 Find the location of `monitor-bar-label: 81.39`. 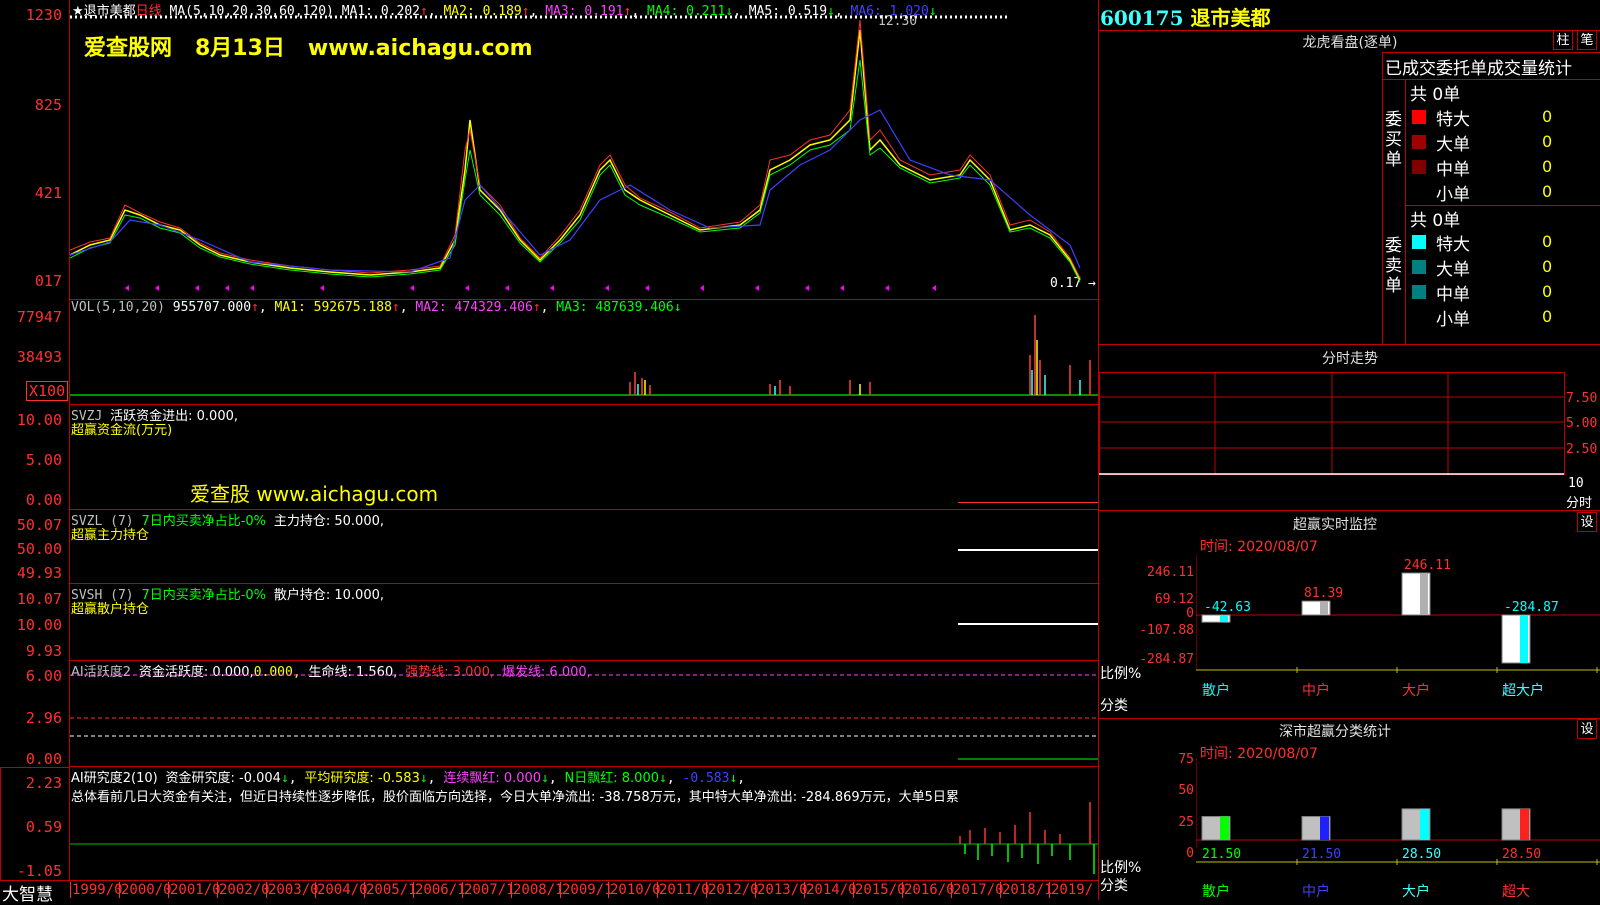

monitor-bar-label: 81.39 is located at coordinates (1323, 593).